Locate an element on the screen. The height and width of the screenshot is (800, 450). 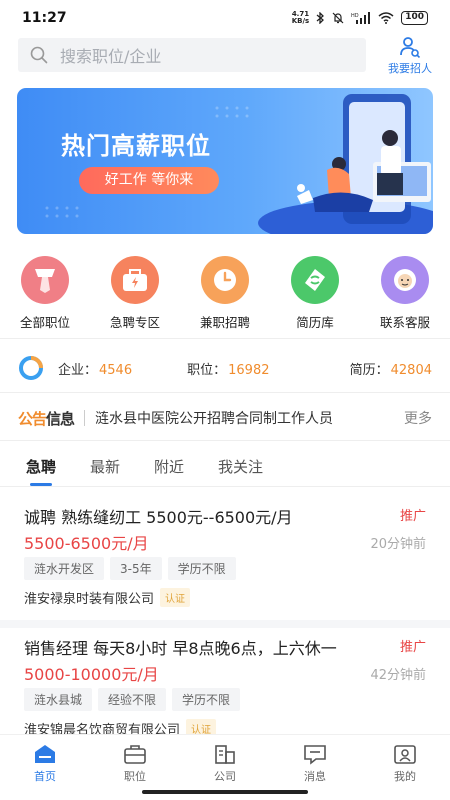
stat-label: 企业： is located at coordinates (78, 370).